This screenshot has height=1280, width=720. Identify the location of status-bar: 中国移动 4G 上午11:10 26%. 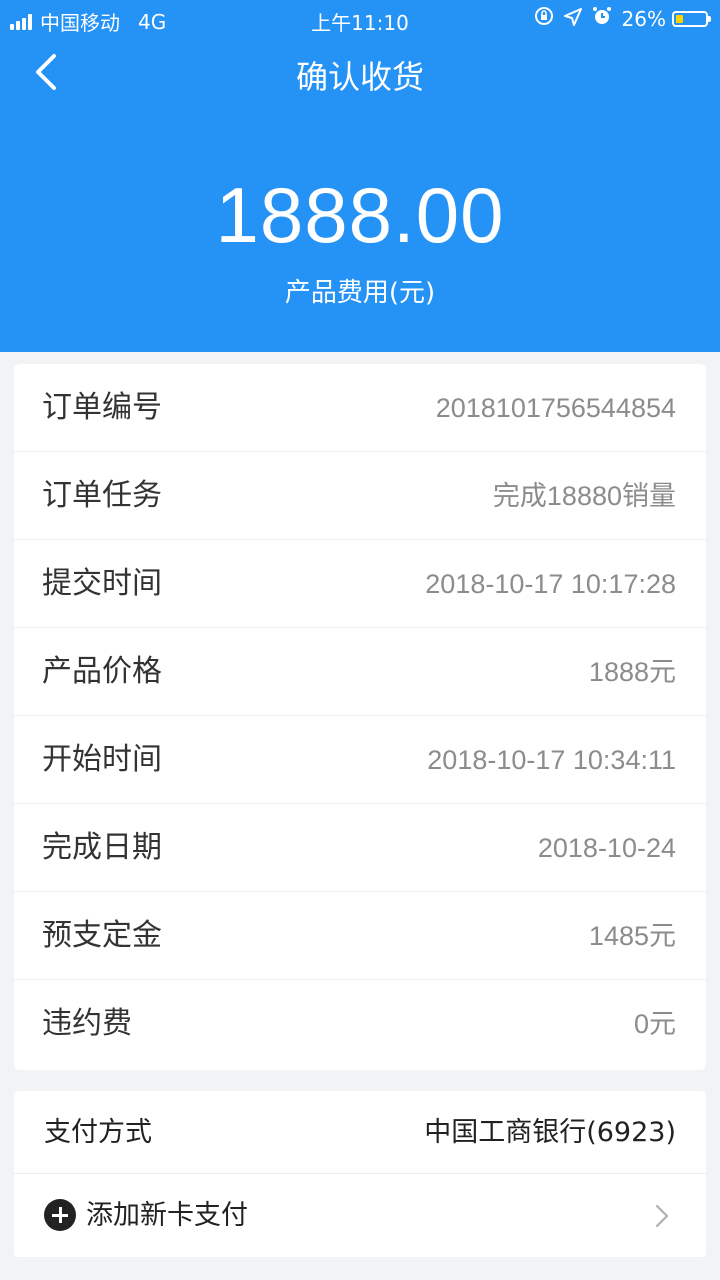
(360, 19).